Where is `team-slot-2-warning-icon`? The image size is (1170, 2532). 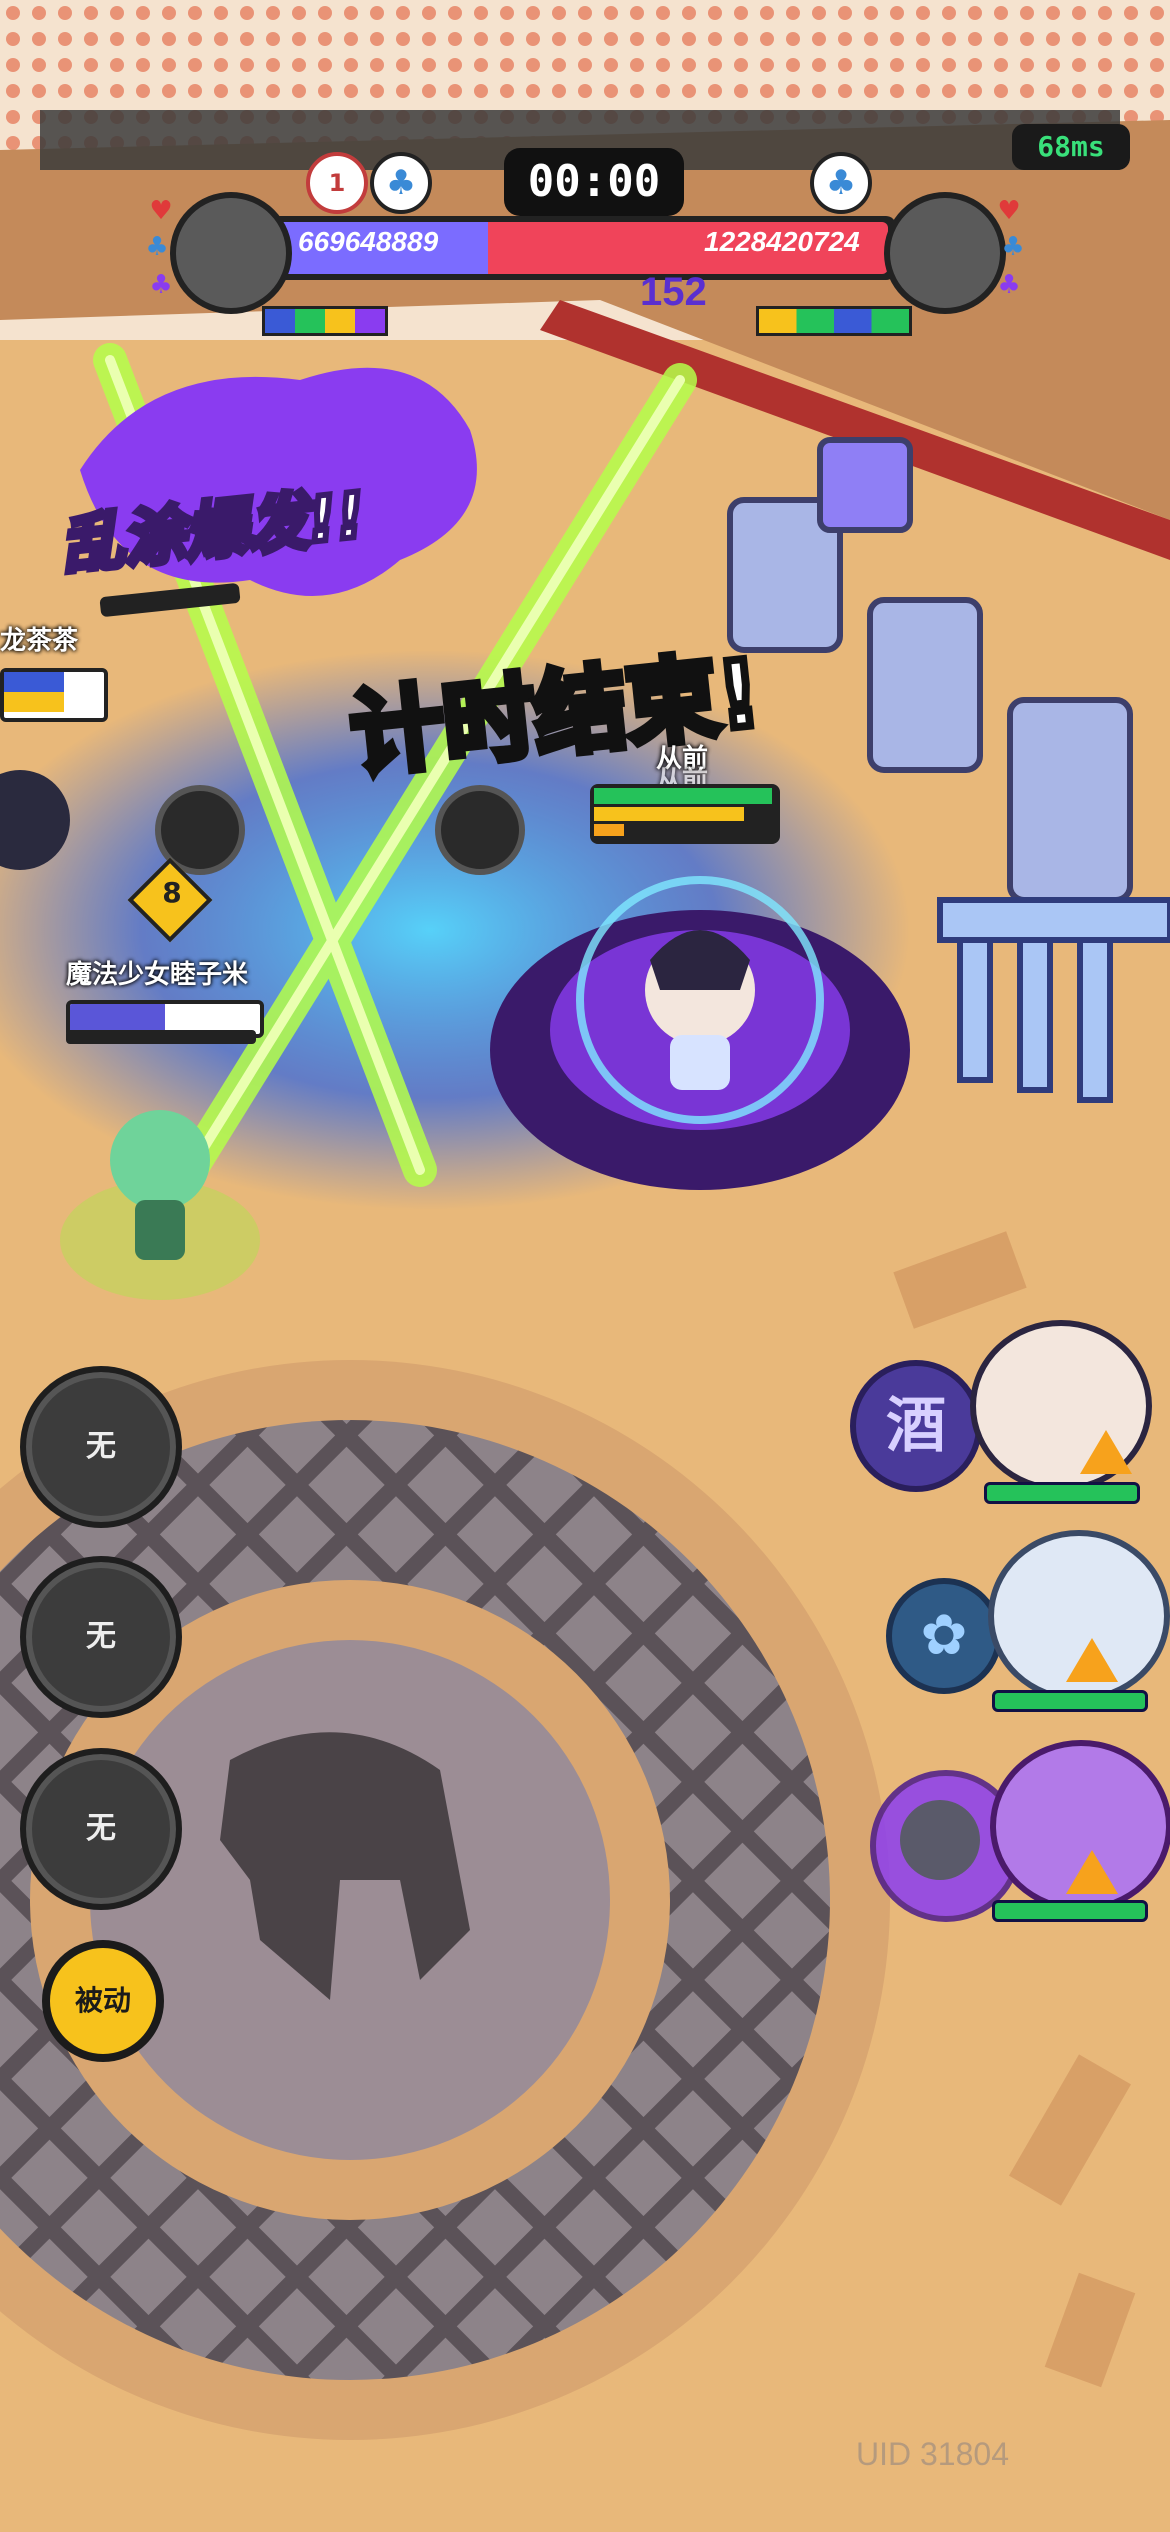 team-slot-2-warning-icon is located at coordinates (1092, 1660).